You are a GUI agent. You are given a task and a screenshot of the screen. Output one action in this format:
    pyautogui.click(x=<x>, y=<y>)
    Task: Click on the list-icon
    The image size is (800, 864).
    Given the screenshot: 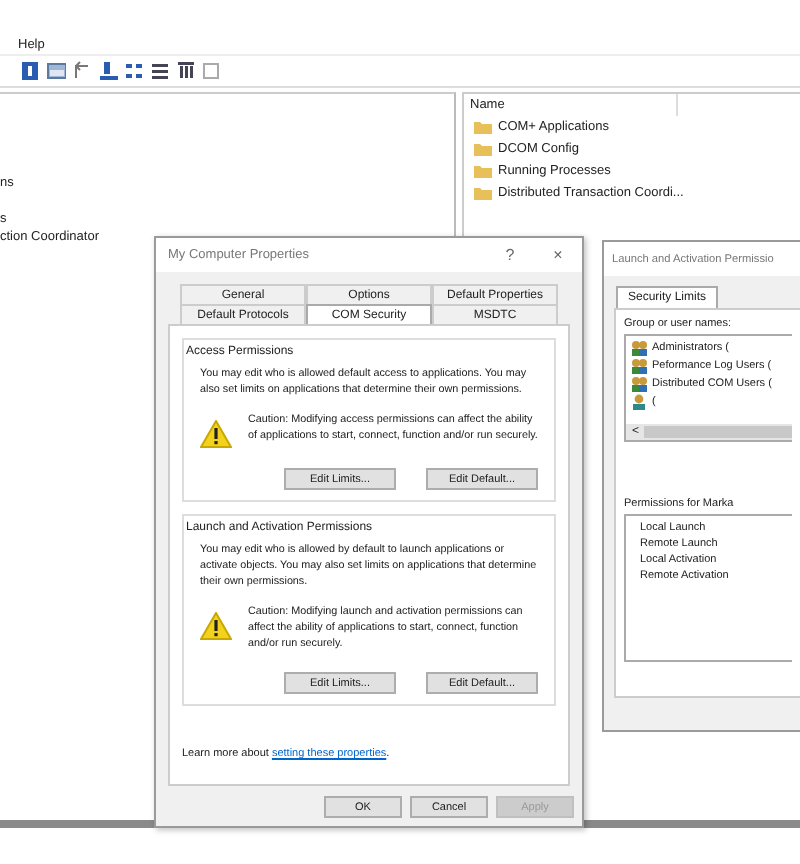 What is the action you would take?
    pyautogui.click(x=160, y=71)
    